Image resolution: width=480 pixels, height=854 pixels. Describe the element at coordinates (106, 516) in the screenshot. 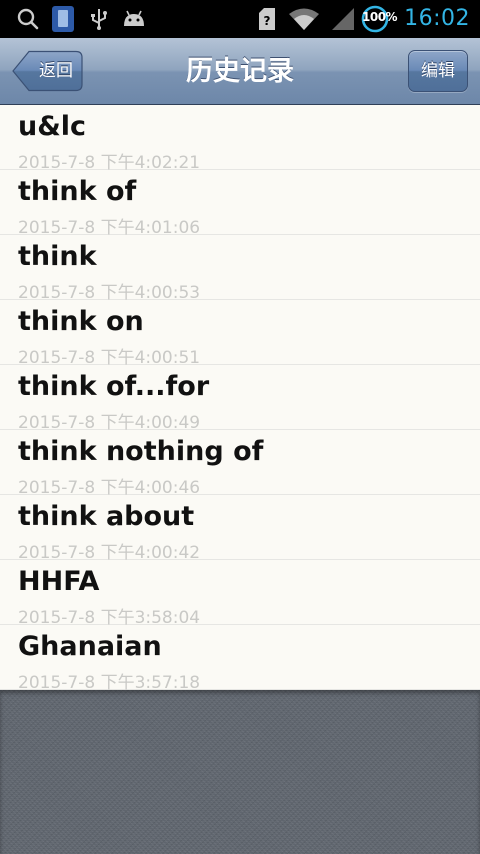

I see `history-word: think about` at that location.